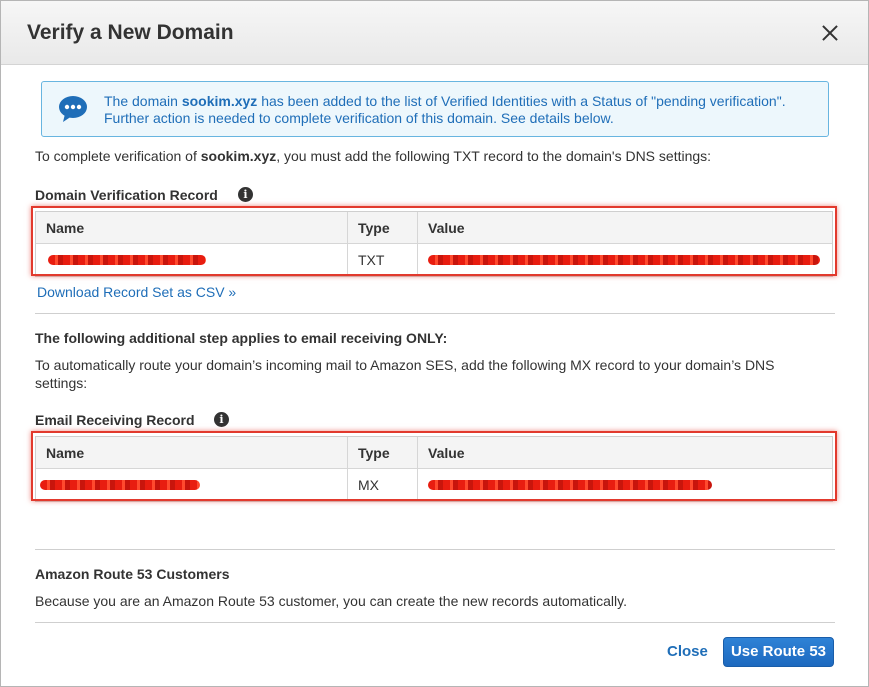 This screenshot has height=687, width=869. What do you see at coordinates (118, 156) in the screenshot?
I see `intro-prefix: To complete verification of` at bounding box center [118, 156].